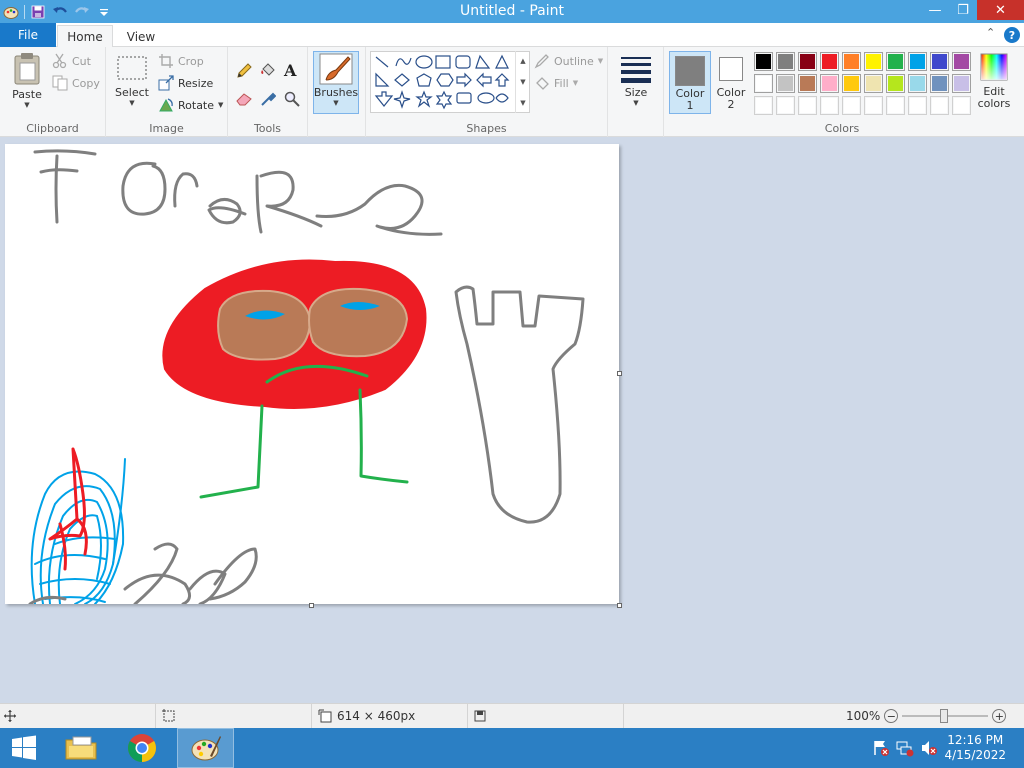  What do you see at coordinates (690, 82) in the screenshot?
I see `color1-button: Color 1` at bounding box center [690, 82].